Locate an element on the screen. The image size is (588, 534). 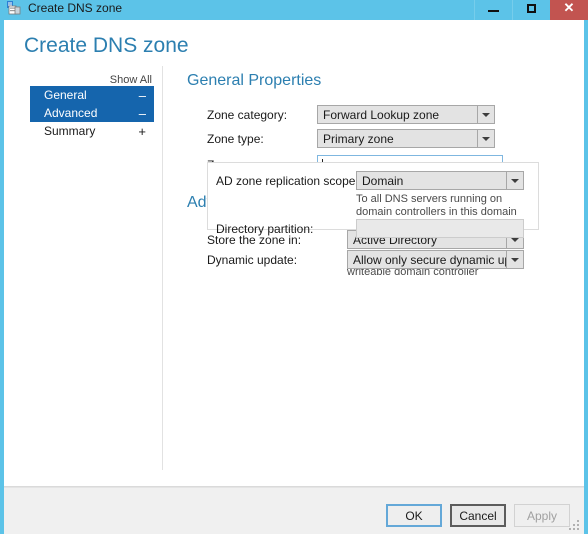
maximize-icon is located at coordinates (531, 8).